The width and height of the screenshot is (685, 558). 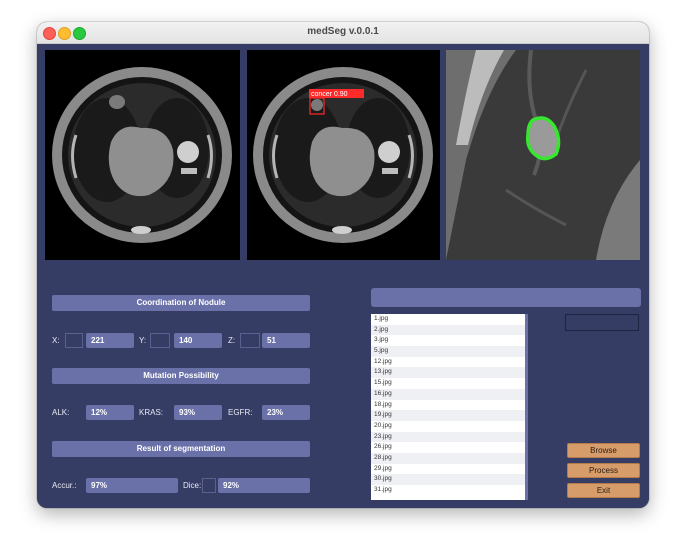 What do you see at coordinates (232, 340) in the screenshot?
I see `z-label: Z:` at bounding box center [232, 340].